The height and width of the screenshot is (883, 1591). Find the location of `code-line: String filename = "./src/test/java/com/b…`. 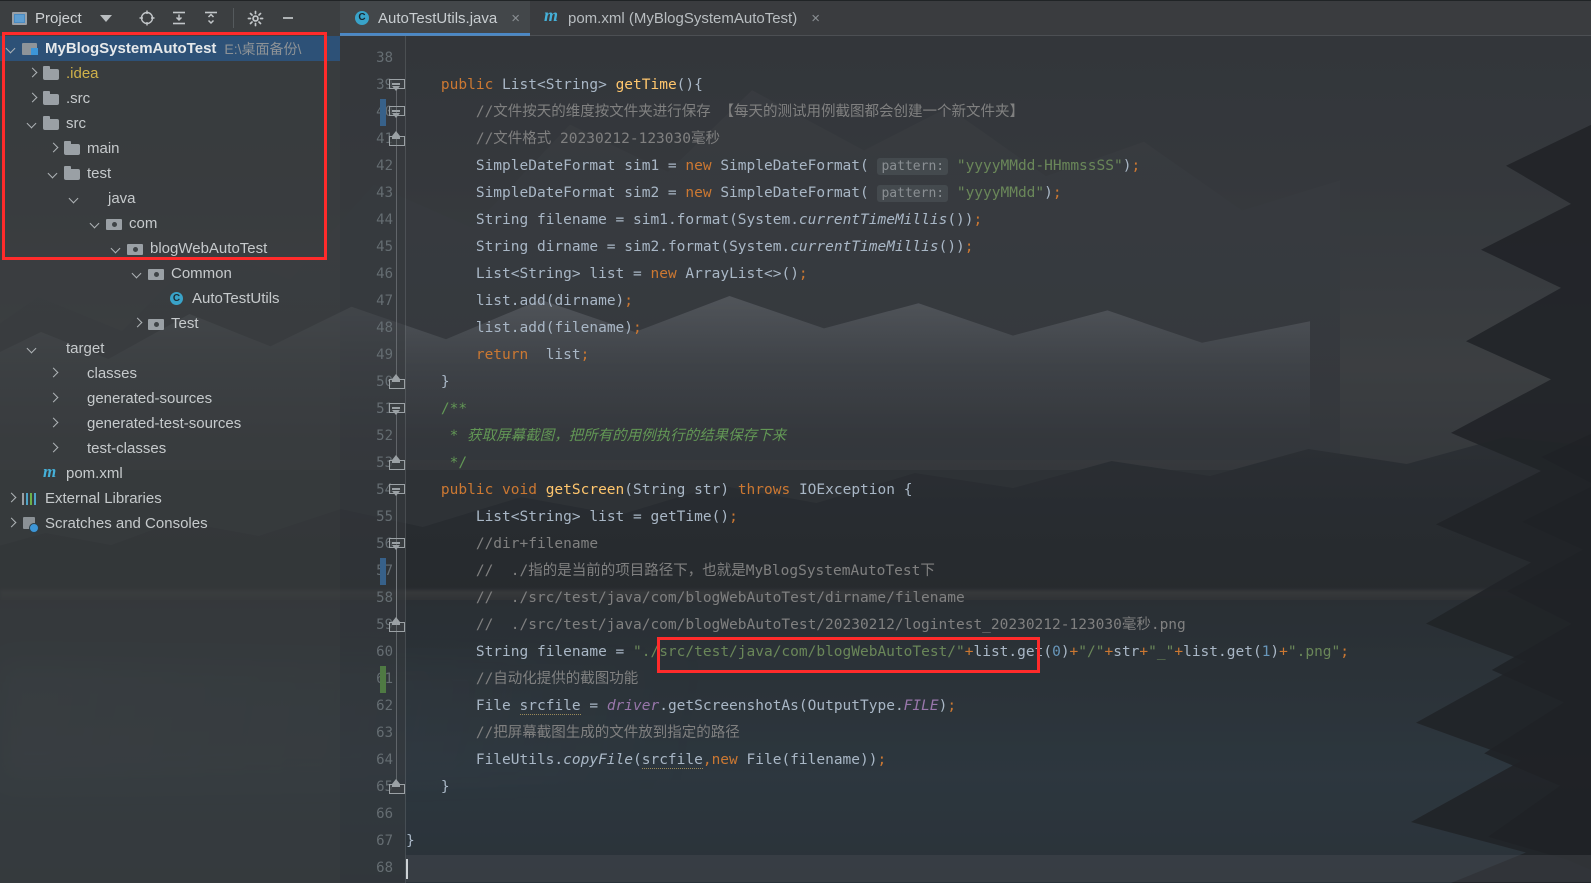

code-line: String filename = "./src/test/java/com/b… is located at coordinates (877, 652).